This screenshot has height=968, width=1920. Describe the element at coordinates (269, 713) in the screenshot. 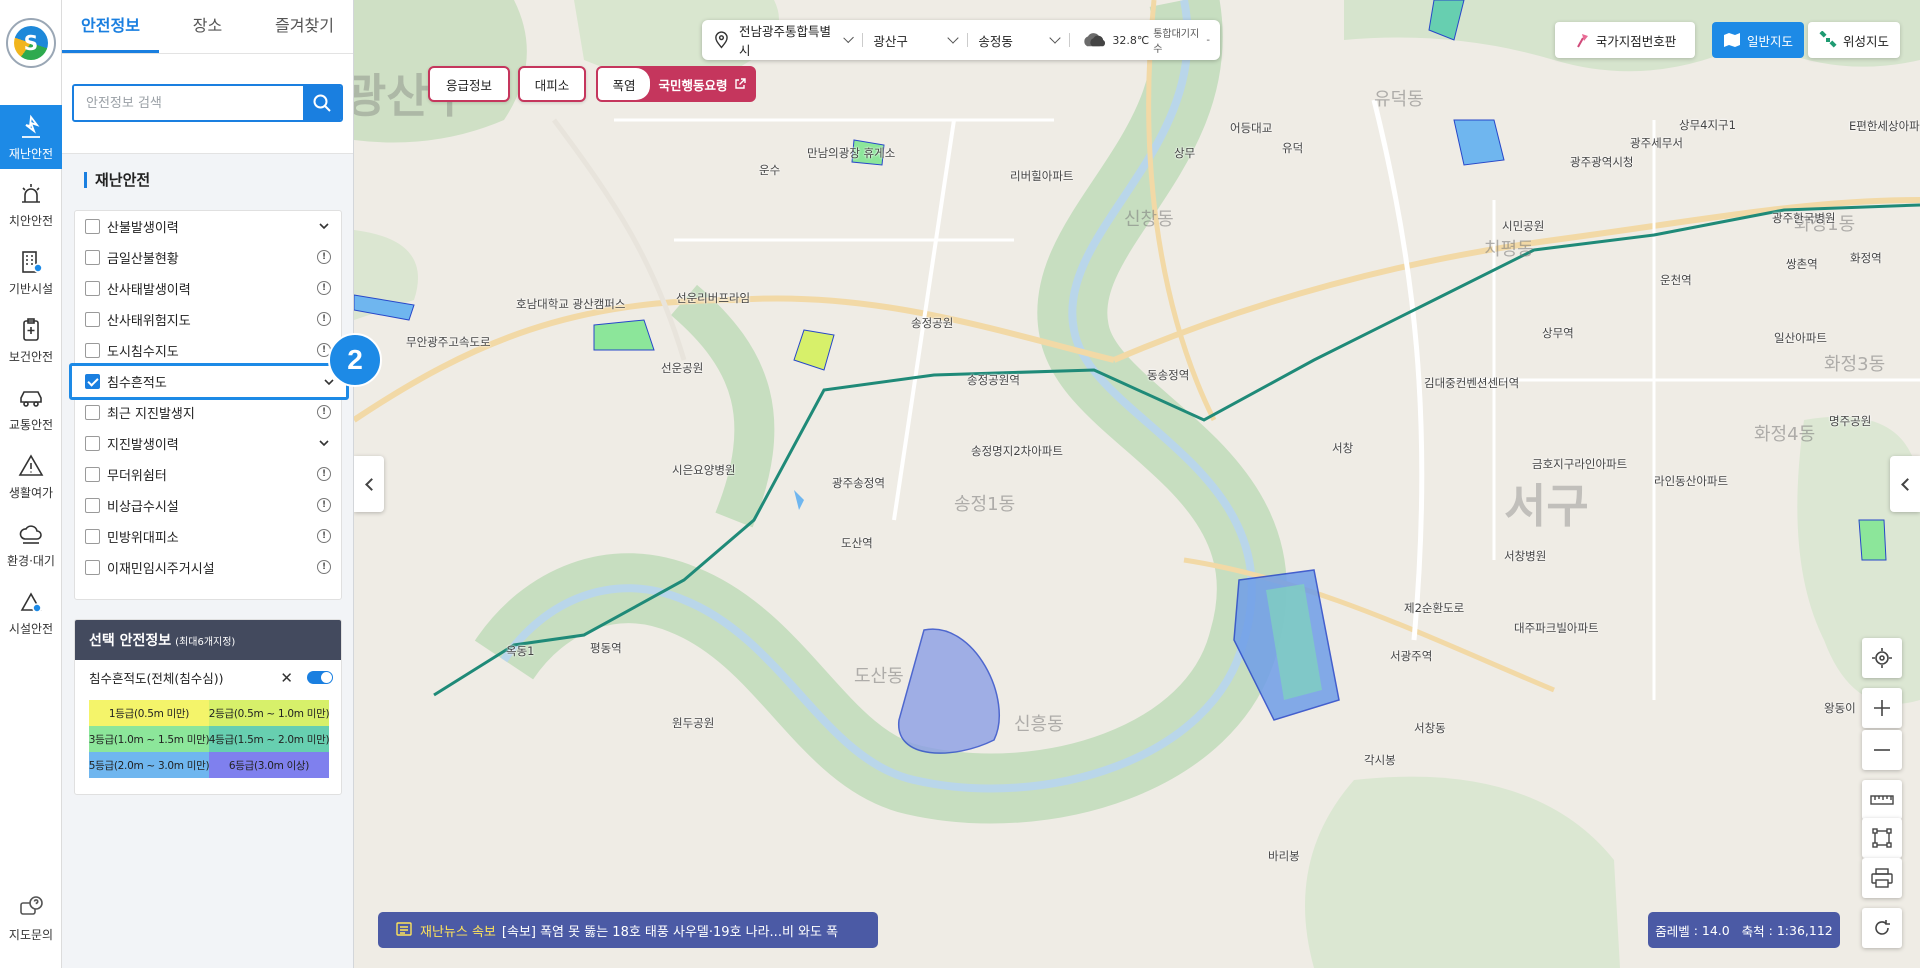

I see `legend-grade-2: 2등급(0.5m ~ 1.0m 미만)` at that location.